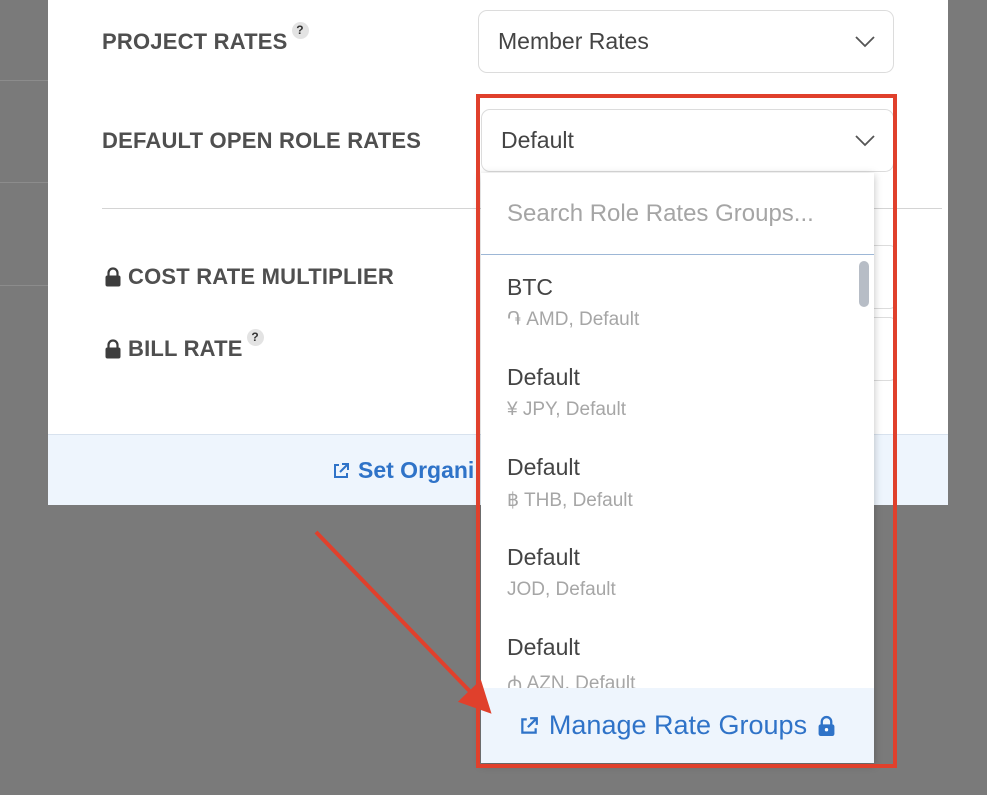  What do you see at coordinates (537, 140) in the screenshot?
I see `default-open-role-rates-selected-value: Default` at bounding box center [537, 140].